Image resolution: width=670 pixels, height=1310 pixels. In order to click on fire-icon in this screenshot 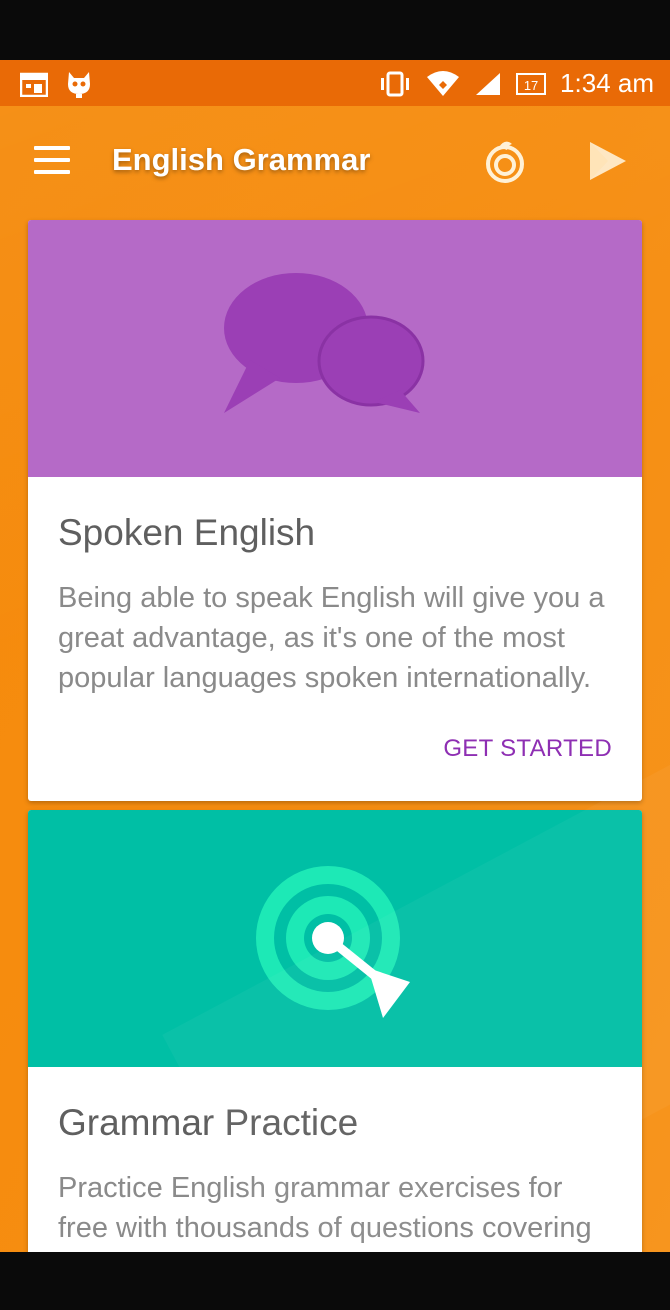, I will do `click(505, 161)`.